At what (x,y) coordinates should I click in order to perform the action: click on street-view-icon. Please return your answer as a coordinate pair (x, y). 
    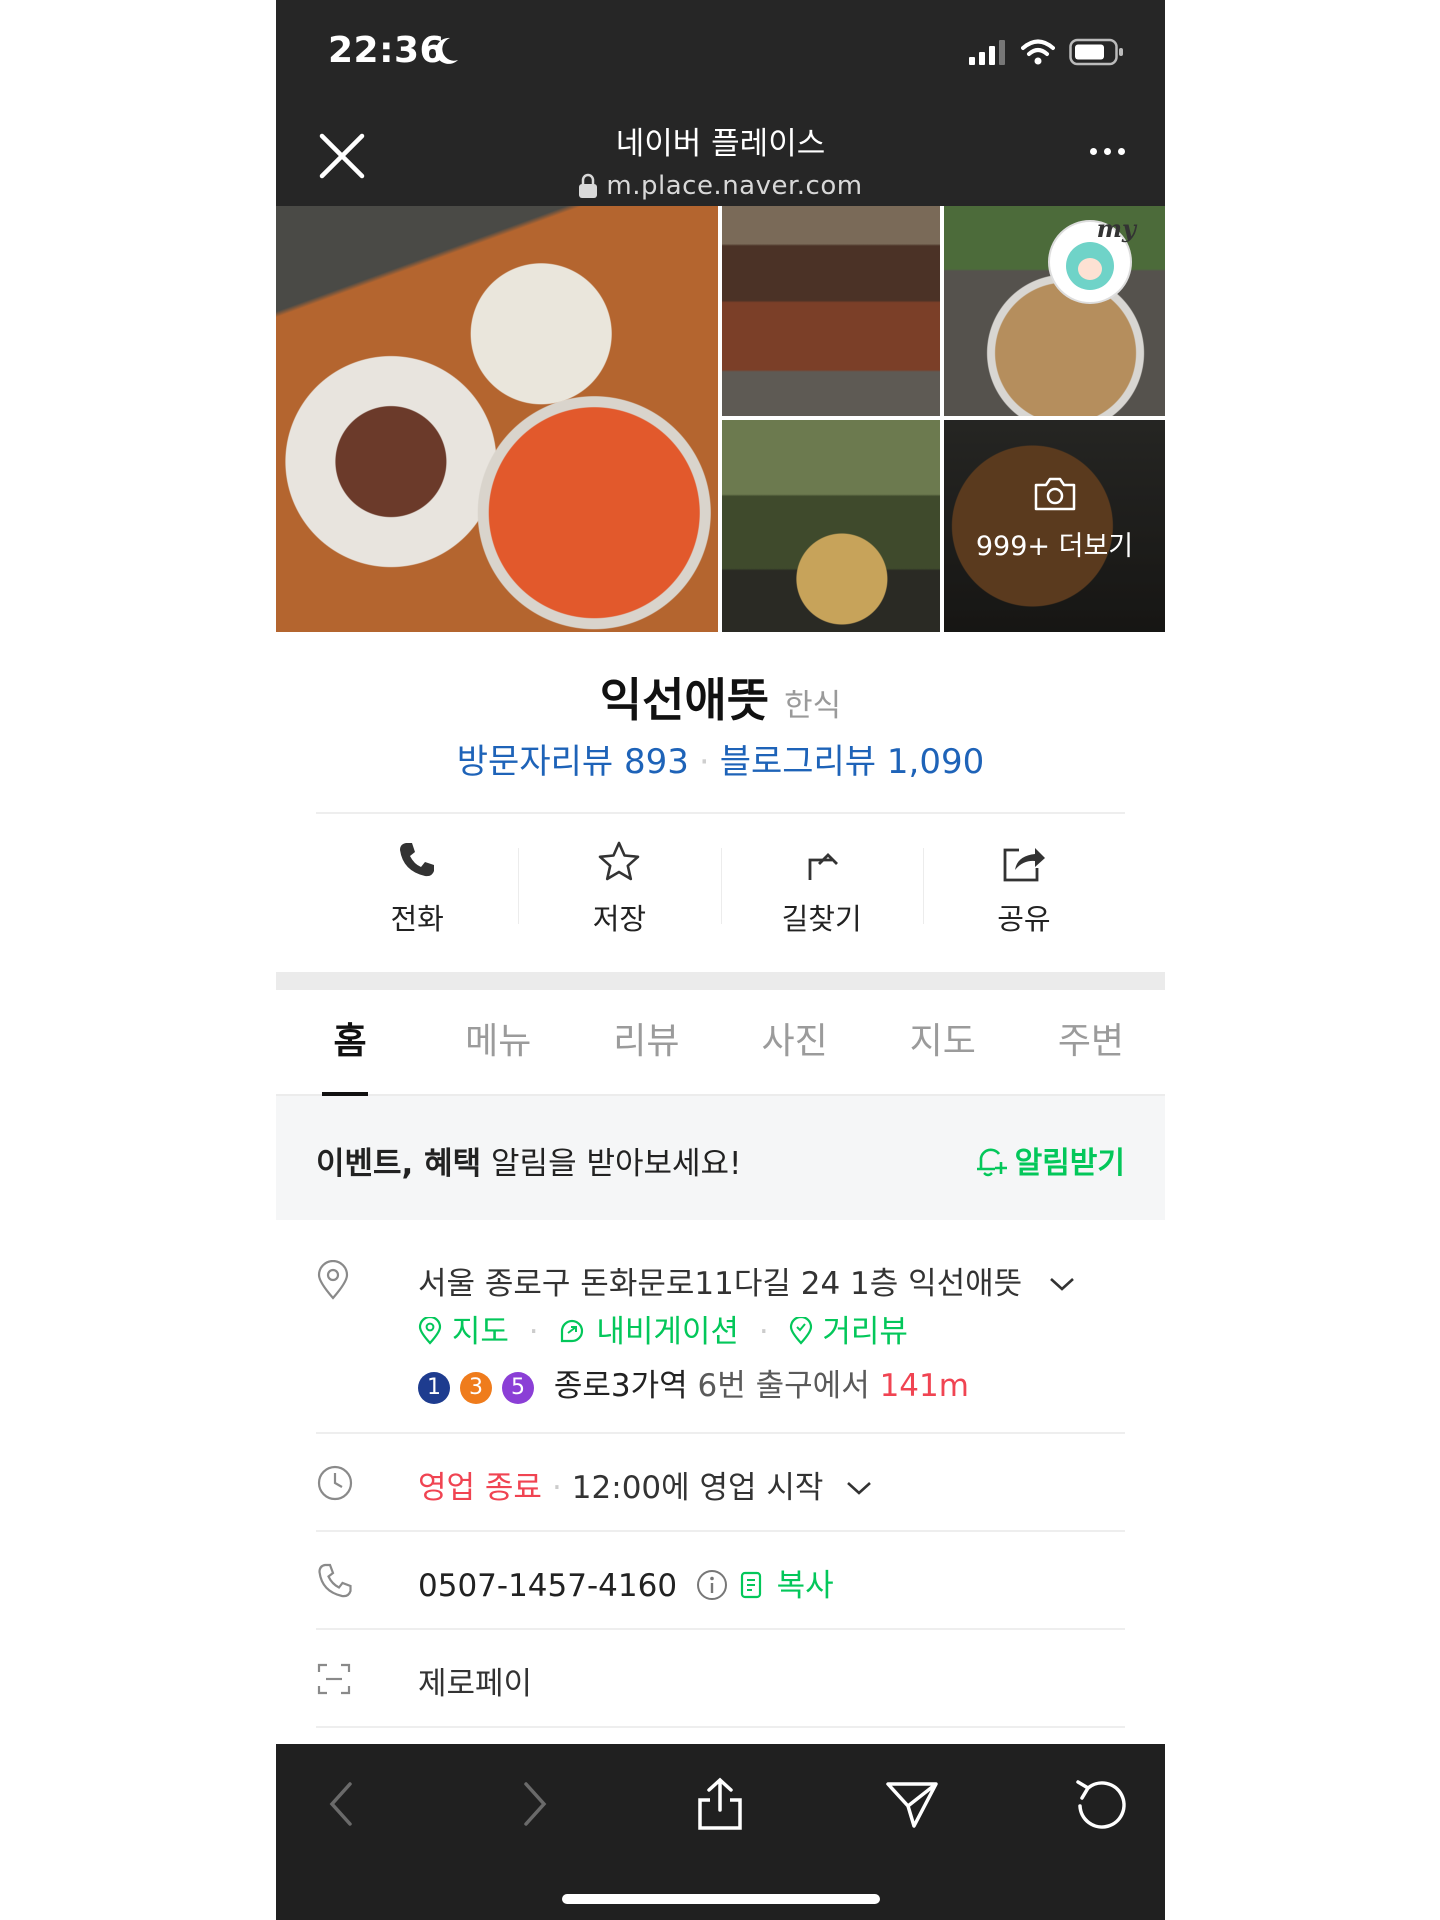
    Looking at the image, I should click on (800, 1330).